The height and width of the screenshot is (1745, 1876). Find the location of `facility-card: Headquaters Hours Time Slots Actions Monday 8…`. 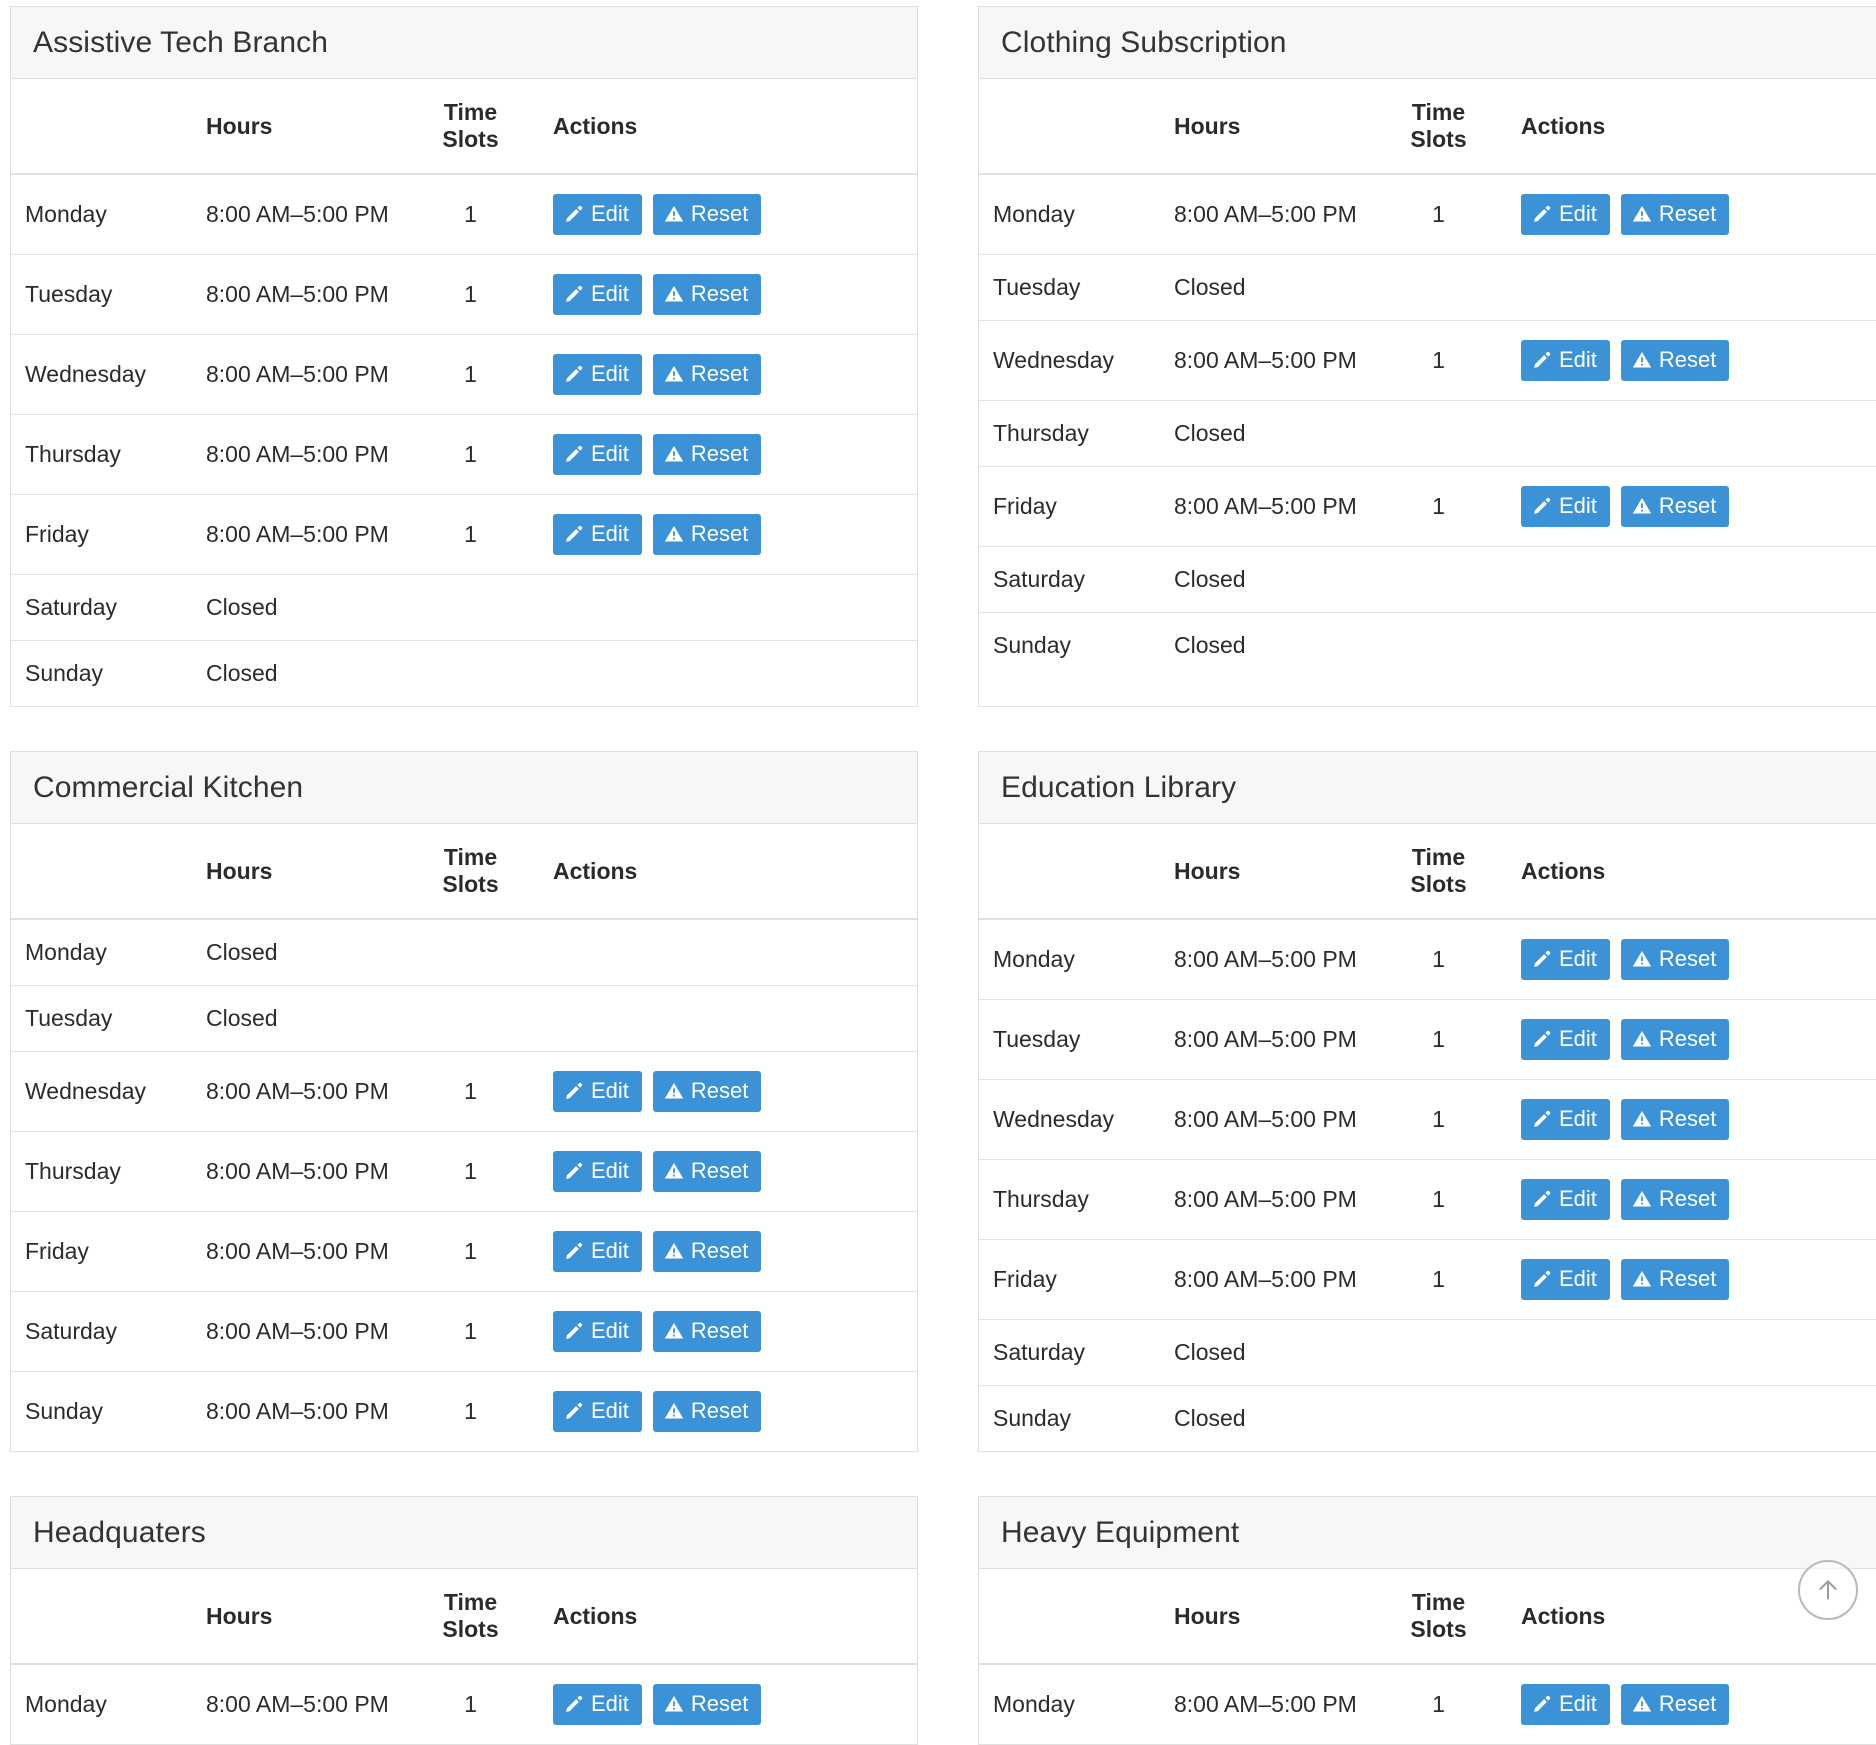

facility-card: Headquaters Hours Time Slots Actions Monday 8… is located at coordinates (464, 1620).